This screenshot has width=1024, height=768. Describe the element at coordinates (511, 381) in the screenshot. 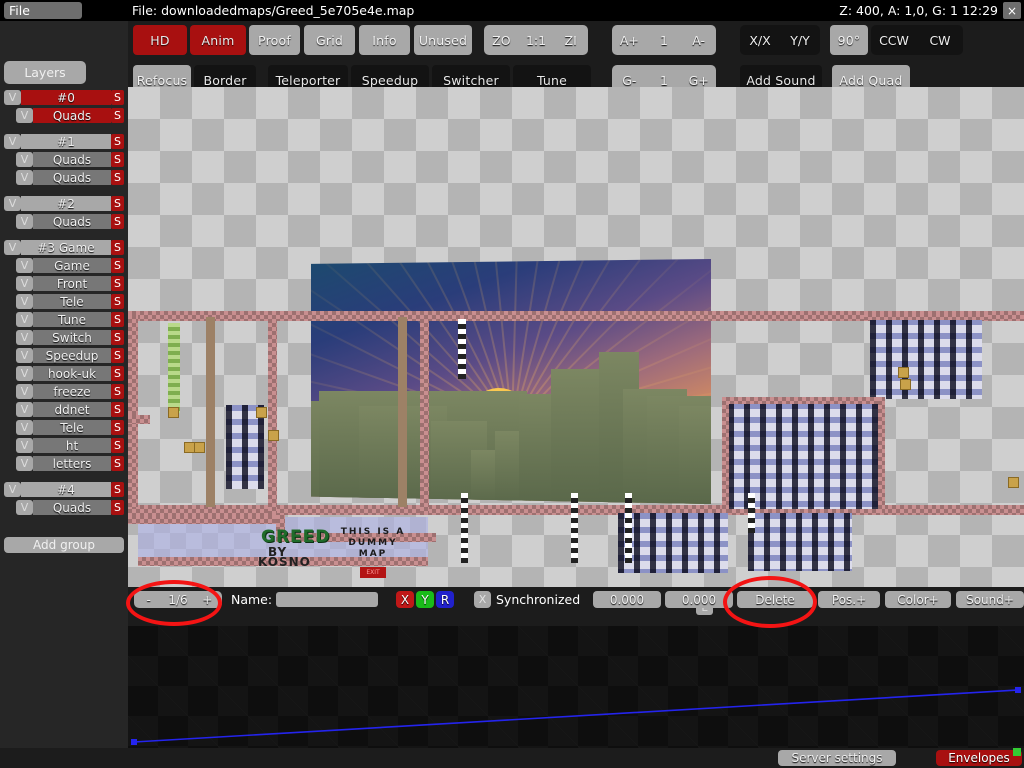

I see `background-sunset-quad` at that location.